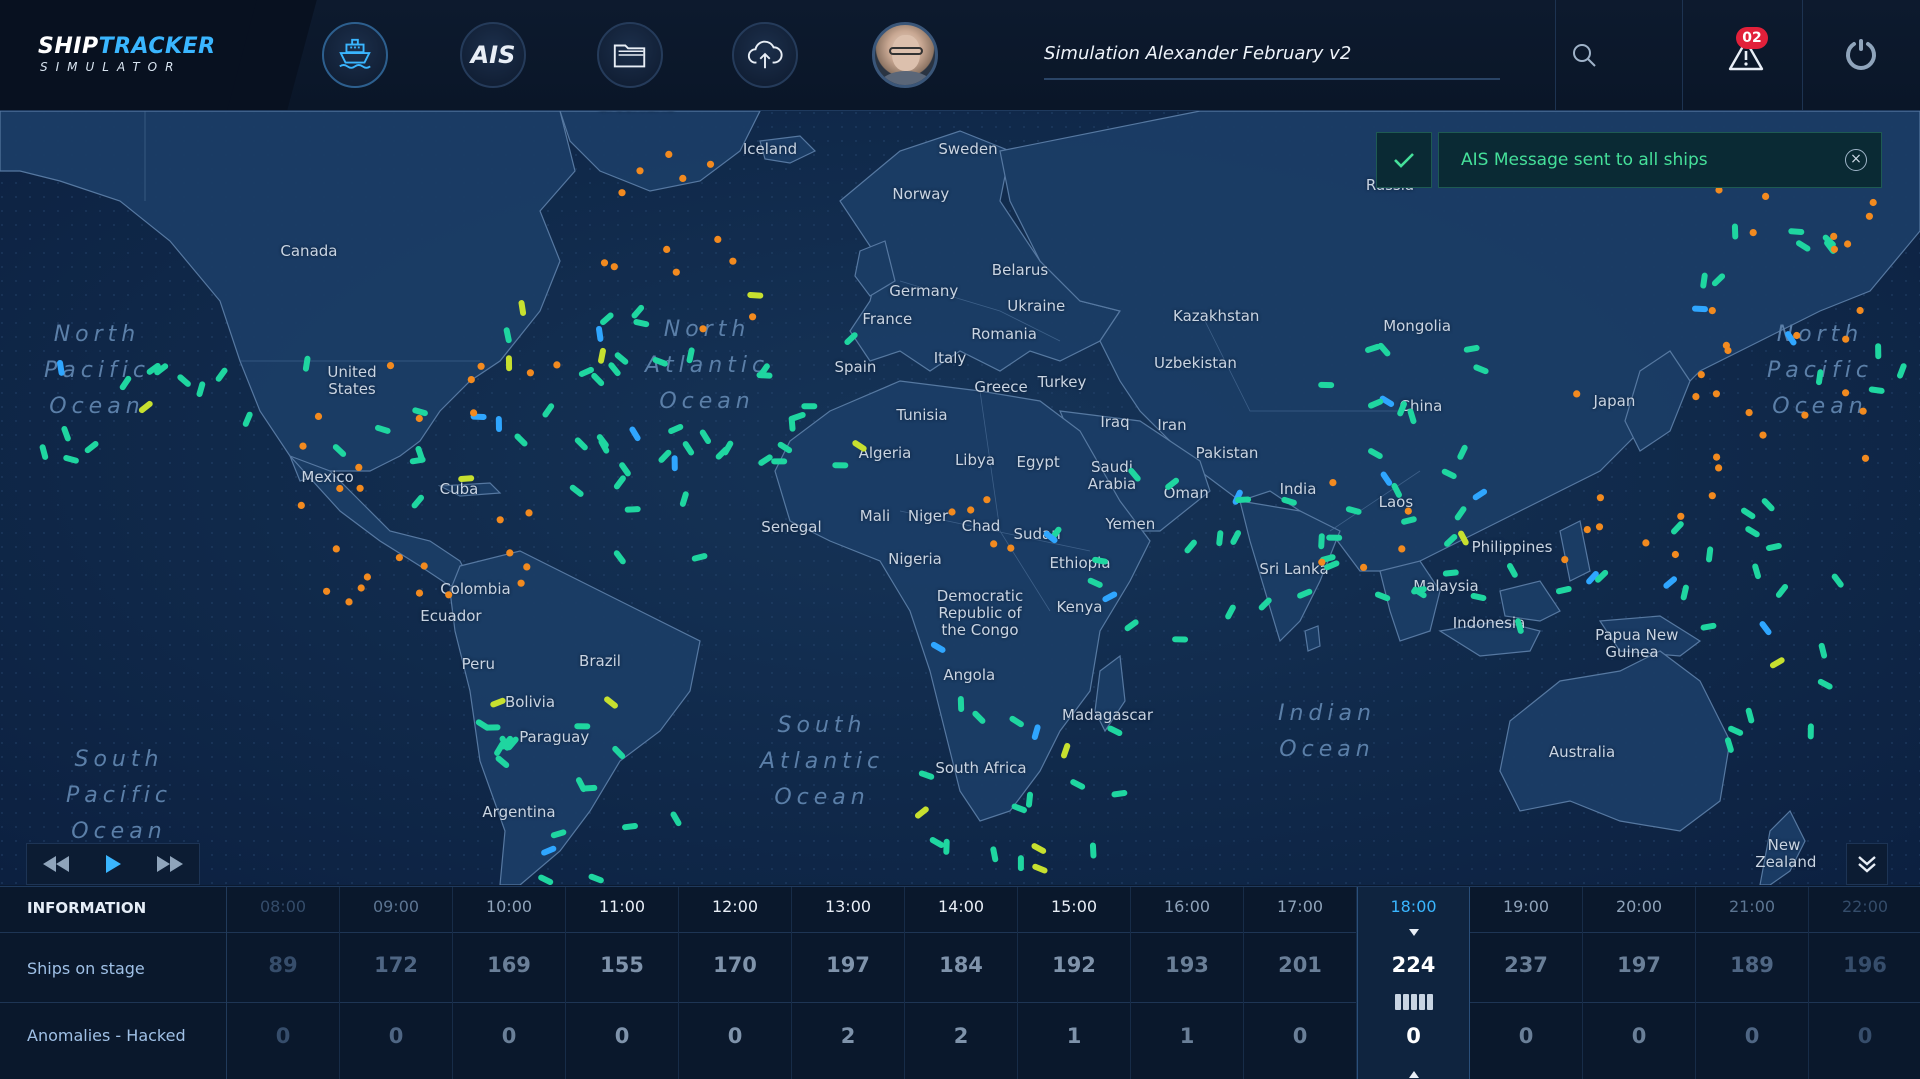 This screenshot has width=1920, height=1079. What do you see at coordinates (1074, 983) in the screenshot?
I see `timeline-column: 15:00 192 1` at bounding box center [1074, 983].